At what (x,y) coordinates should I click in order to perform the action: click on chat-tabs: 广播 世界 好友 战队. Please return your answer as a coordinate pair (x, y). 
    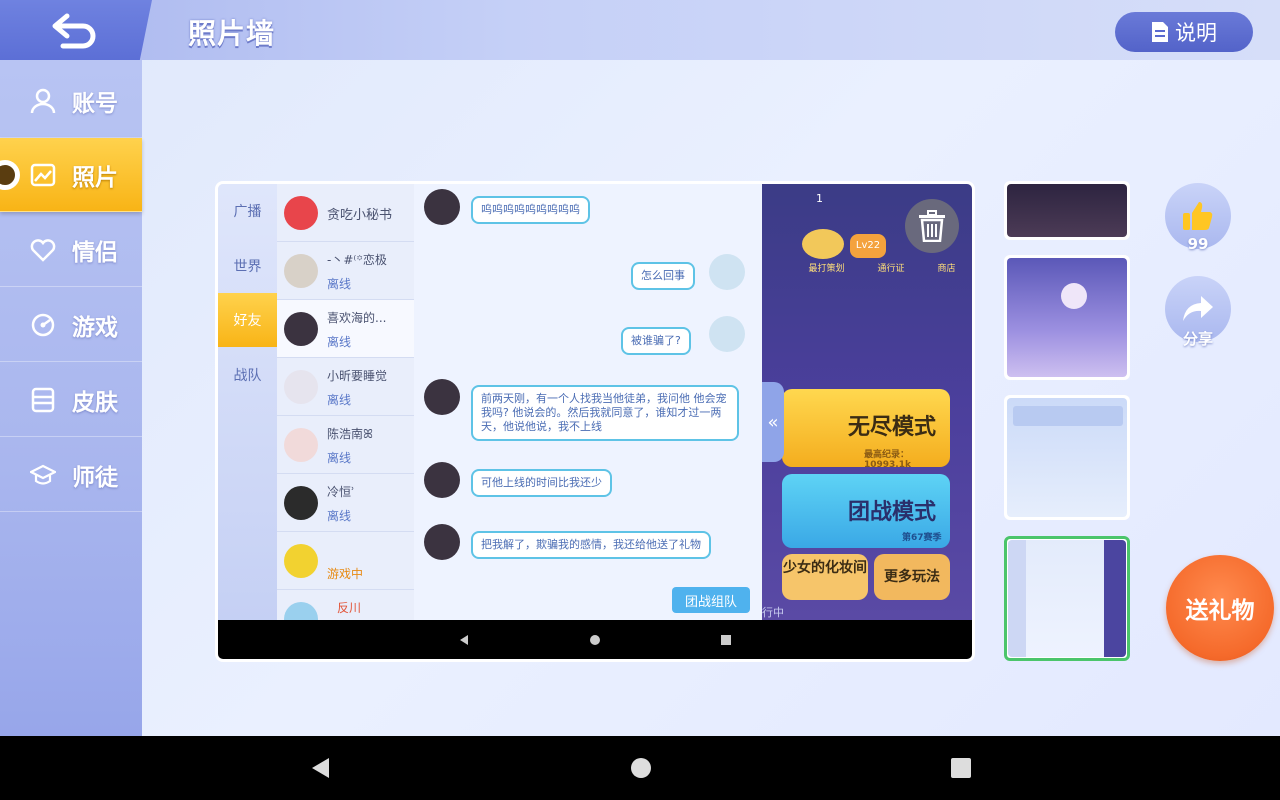
    Looking at the image, I should click on (247, 402).